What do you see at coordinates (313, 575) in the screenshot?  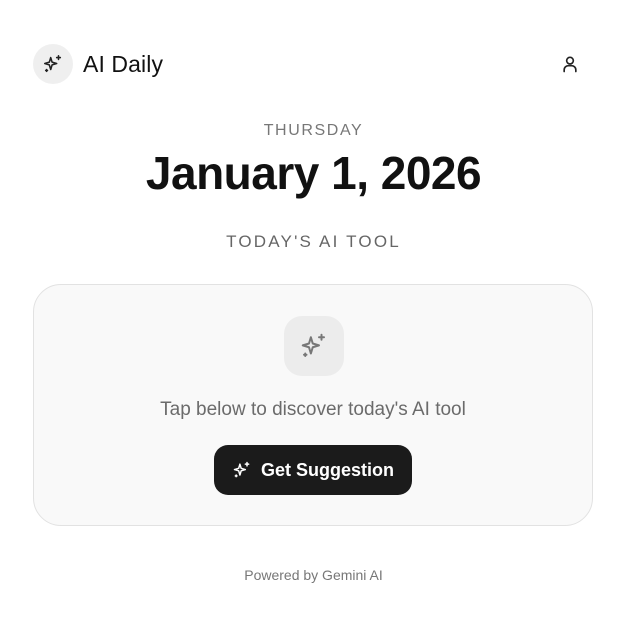 I see `footer-text: Powered by Gemini AI` at bounding box center [313, 575].